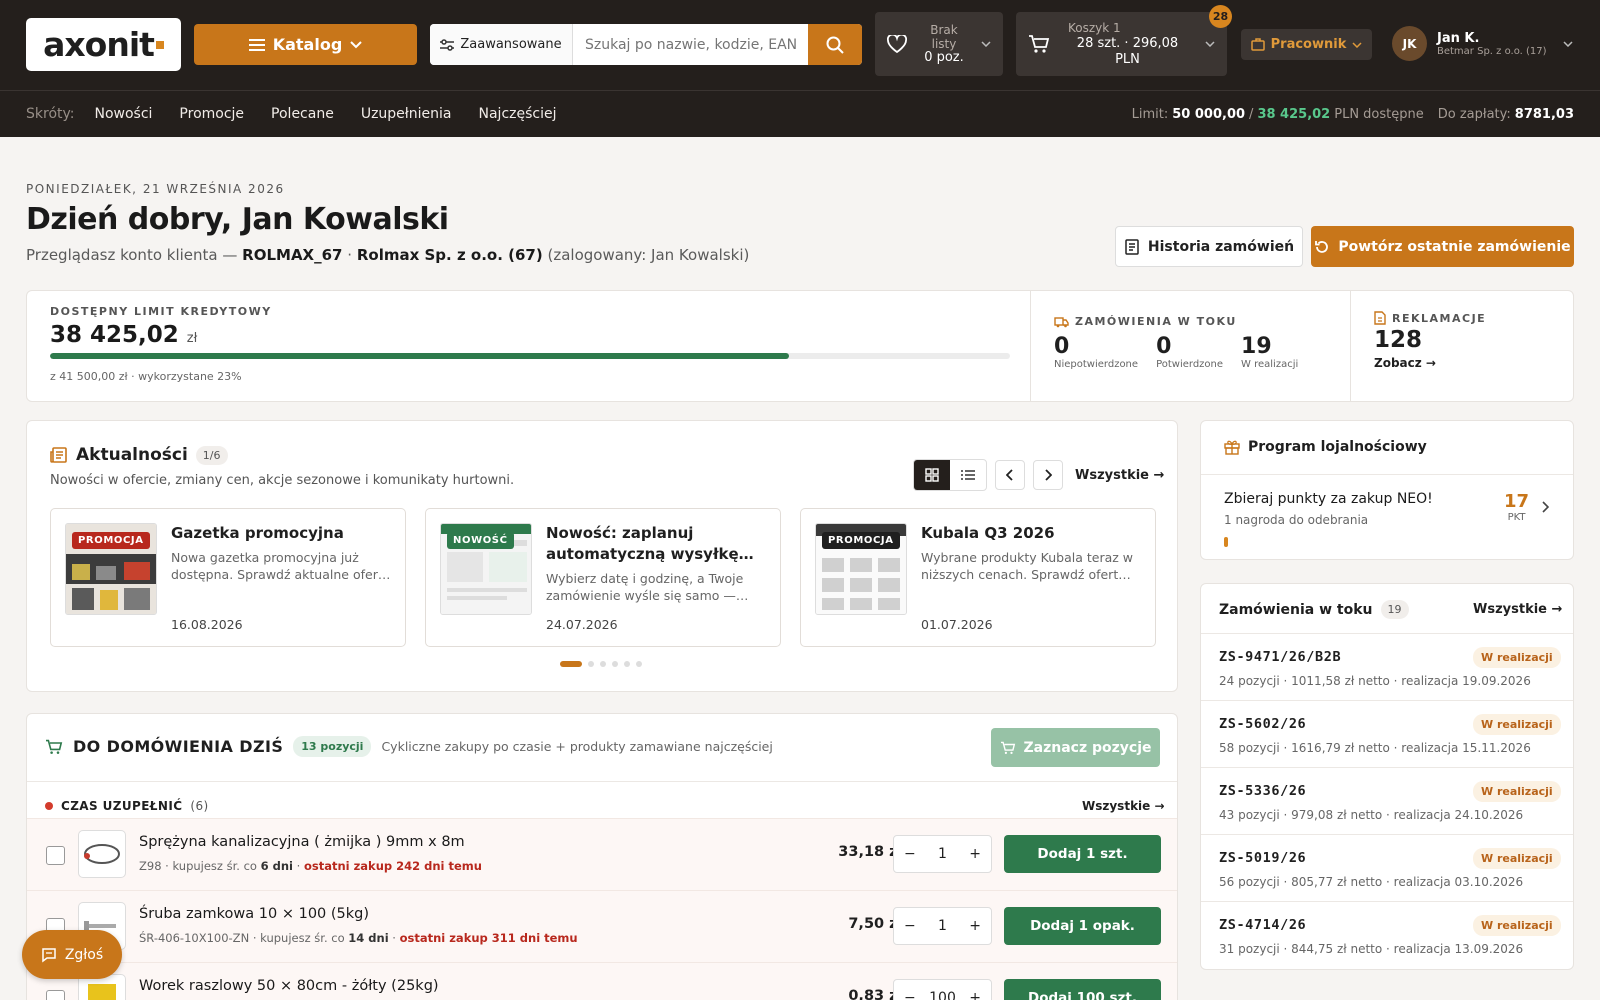 This screenshot has height=1000, width=1600. Describe the element at coordinates (648, 255) in the screenshot. I see `logged-in-as: (zalogowany: Jan Kowalski)` at that location.